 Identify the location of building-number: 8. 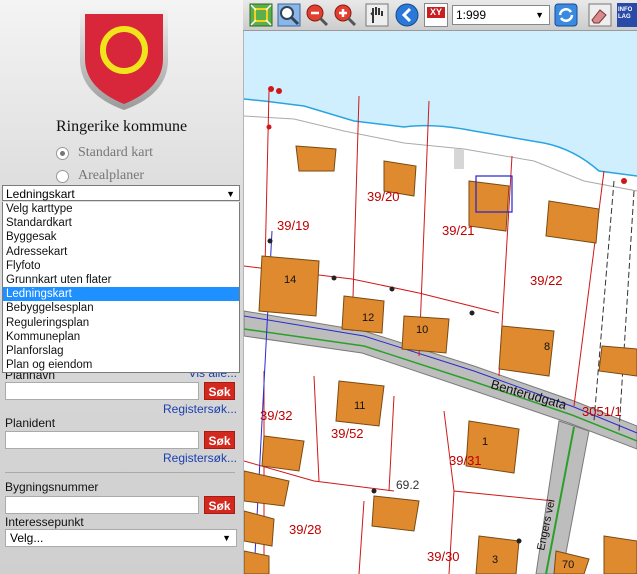
(547, 347).